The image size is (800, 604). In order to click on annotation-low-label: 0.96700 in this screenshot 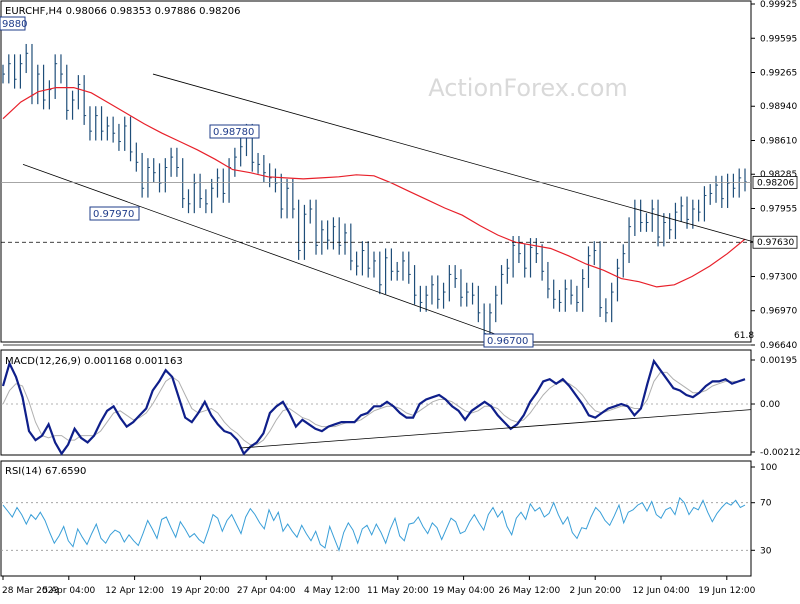, I will do `click(508, 340)`.